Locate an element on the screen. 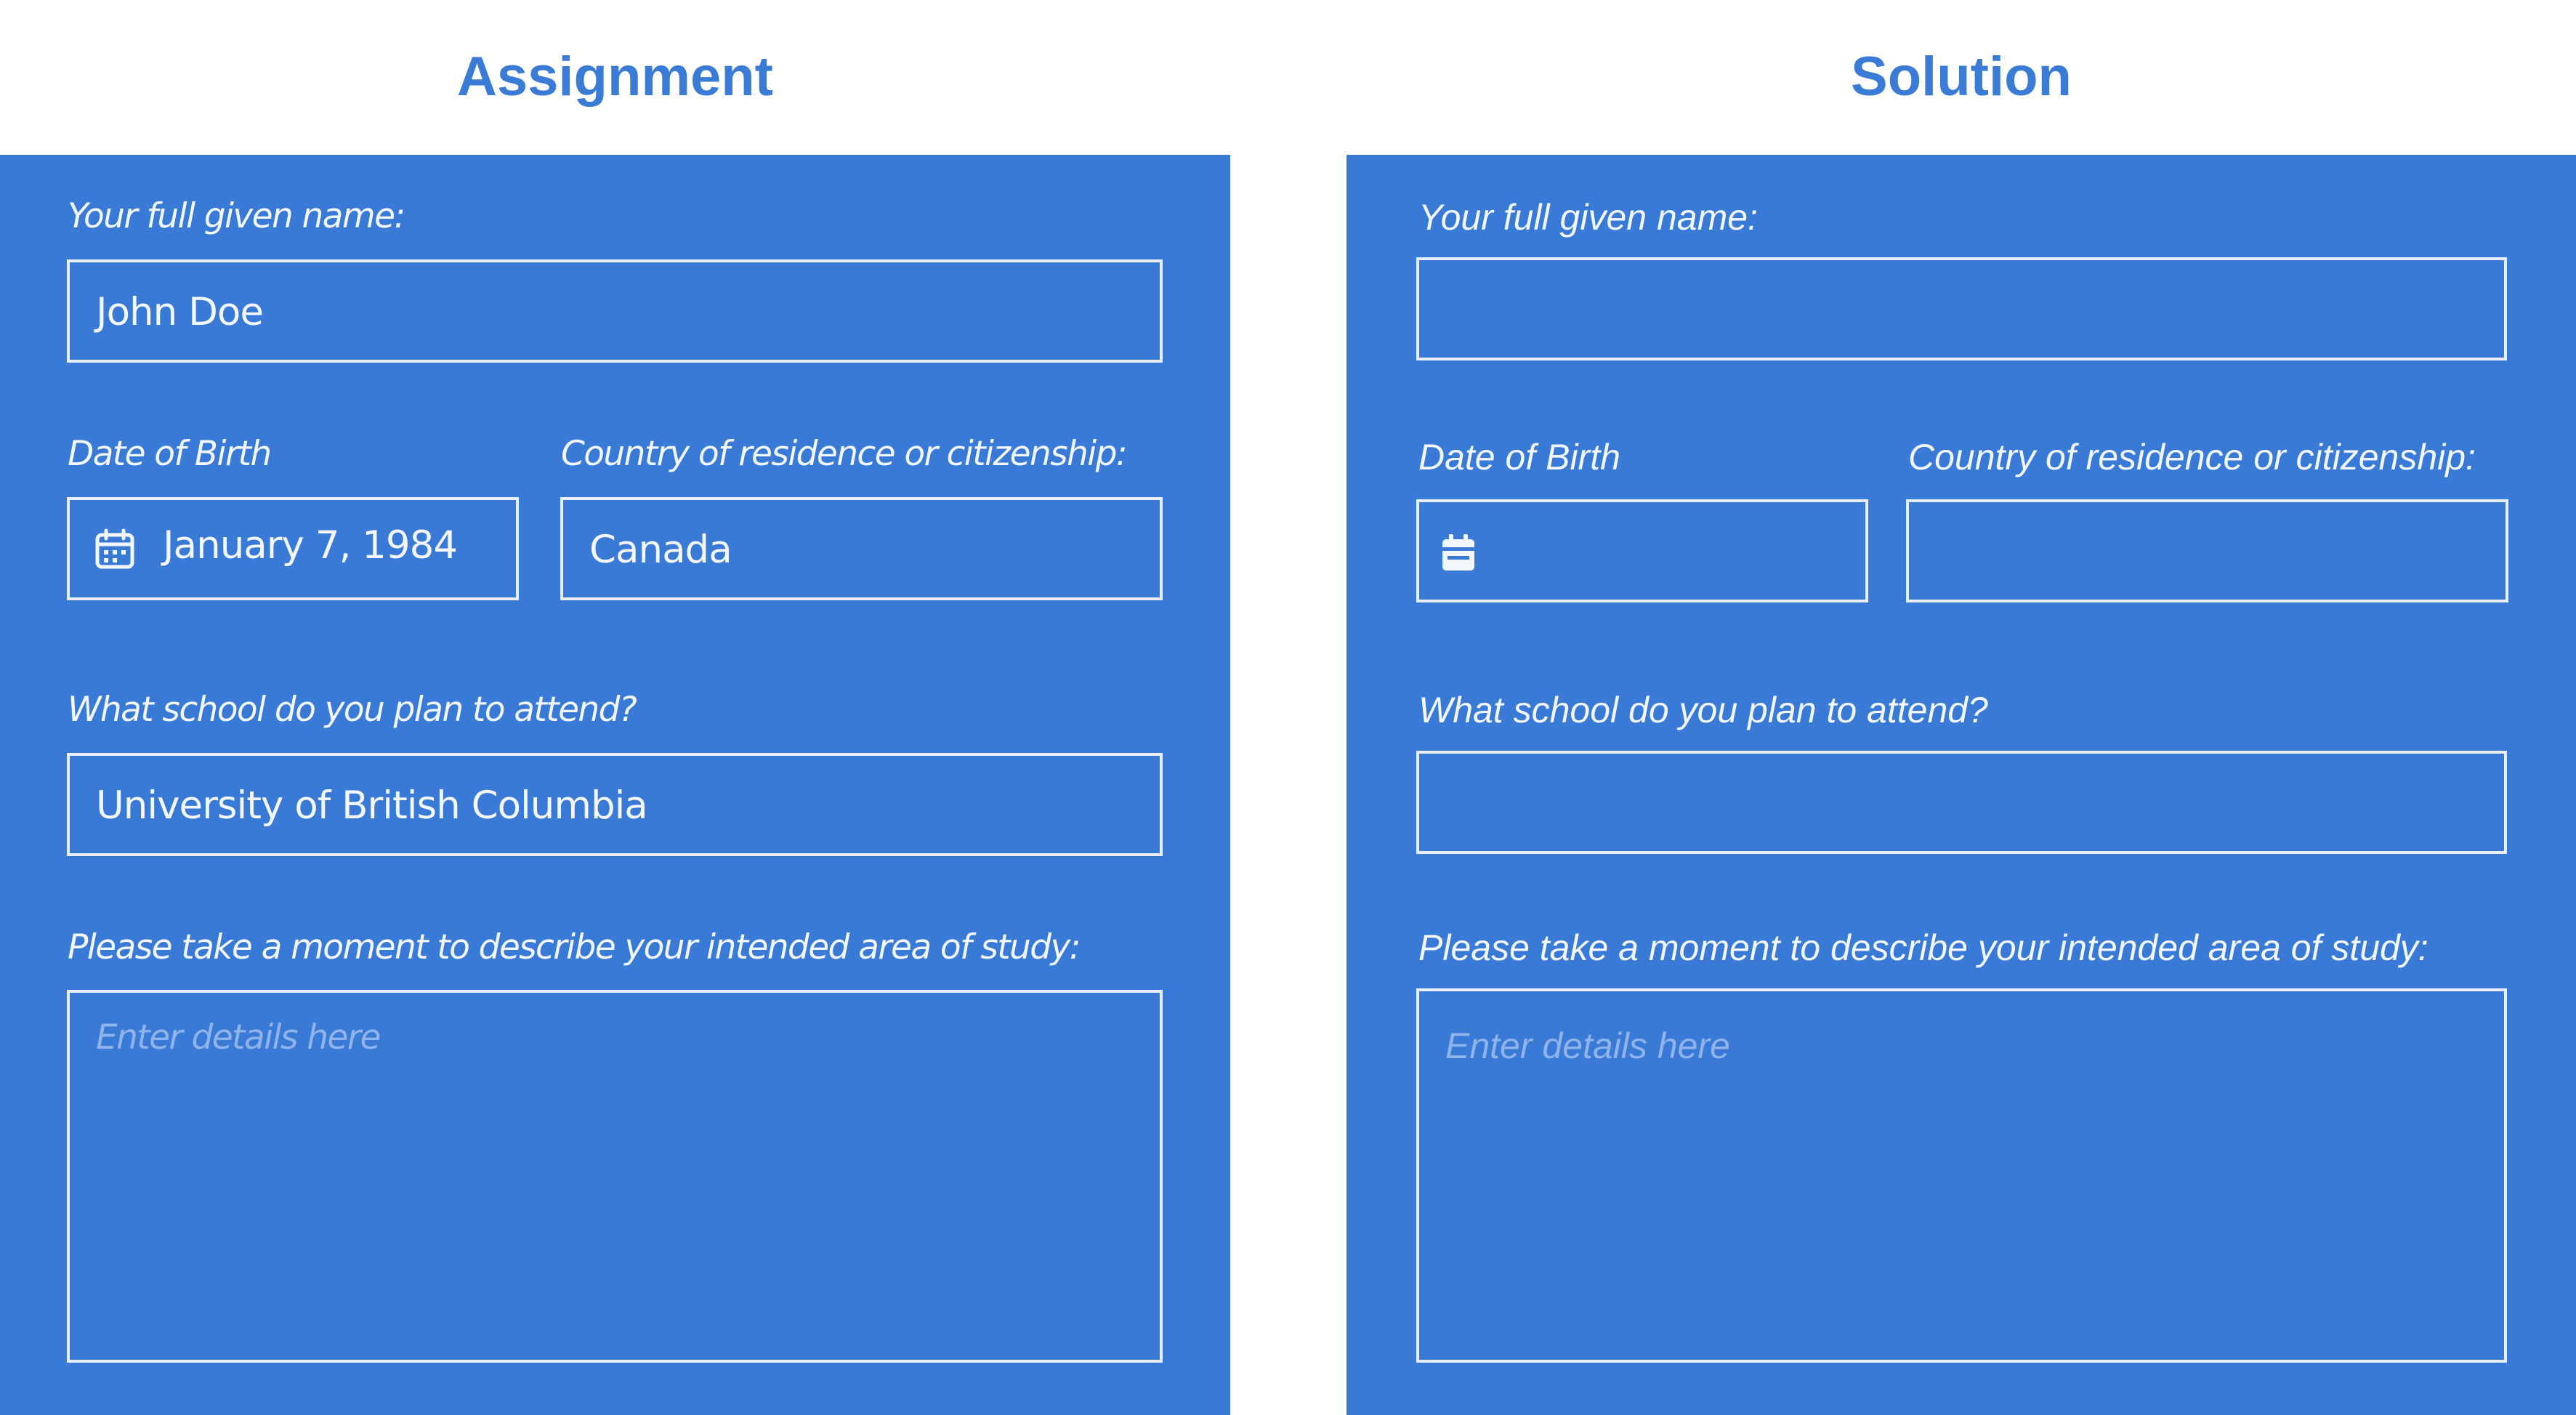 Image resolution: width=2576 pixels, height=1415 pixels. country-field: Canada is located at coordinates (862, 548).